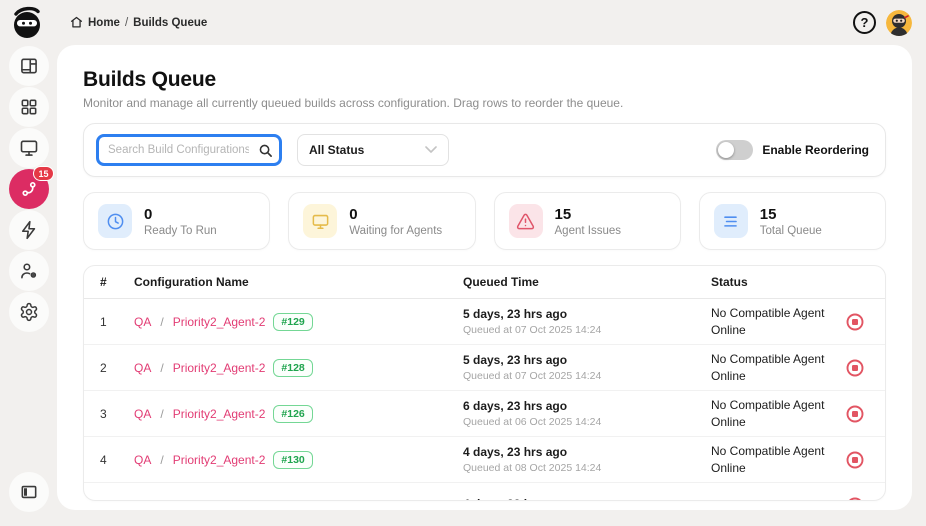 This screenshot has width=926, height=526. What do you see at coordinates (149, 79) in the screenshot?
I see `page-title: Builds Queue` at bounding box center [149, 79].